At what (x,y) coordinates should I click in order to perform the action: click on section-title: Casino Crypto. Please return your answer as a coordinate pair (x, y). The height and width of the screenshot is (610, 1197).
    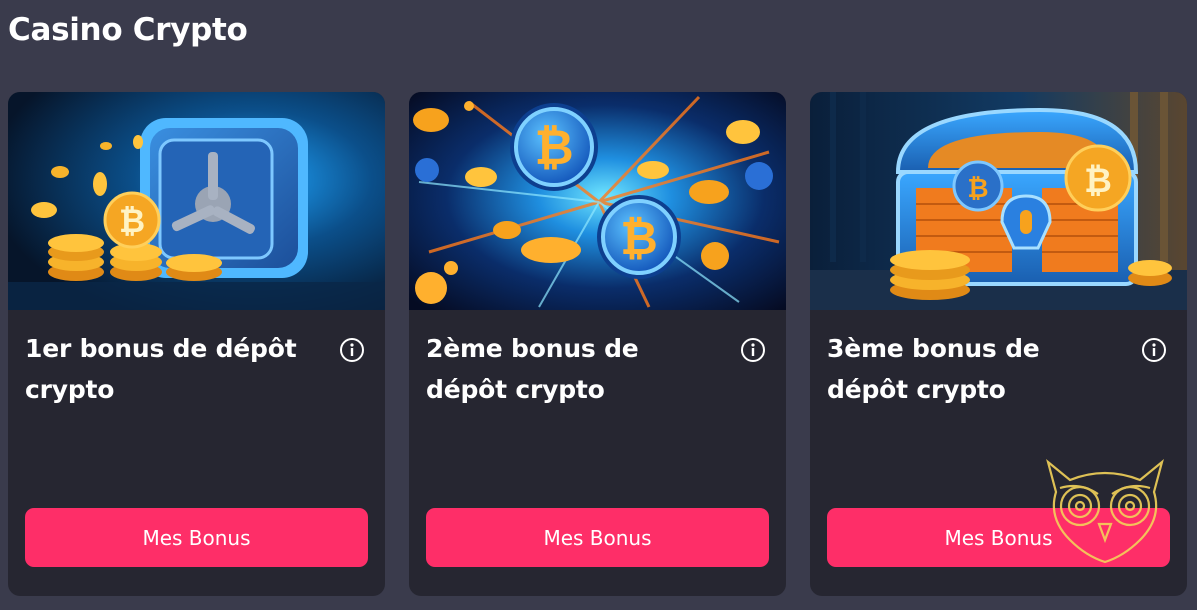
    Looking at the image, I should click on (128, 30).